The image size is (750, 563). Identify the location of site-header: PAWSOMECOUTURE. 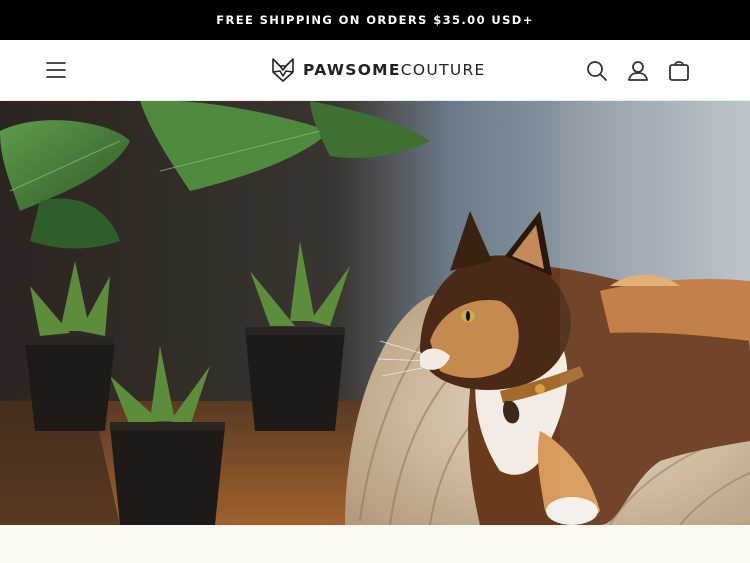
(375, 70).